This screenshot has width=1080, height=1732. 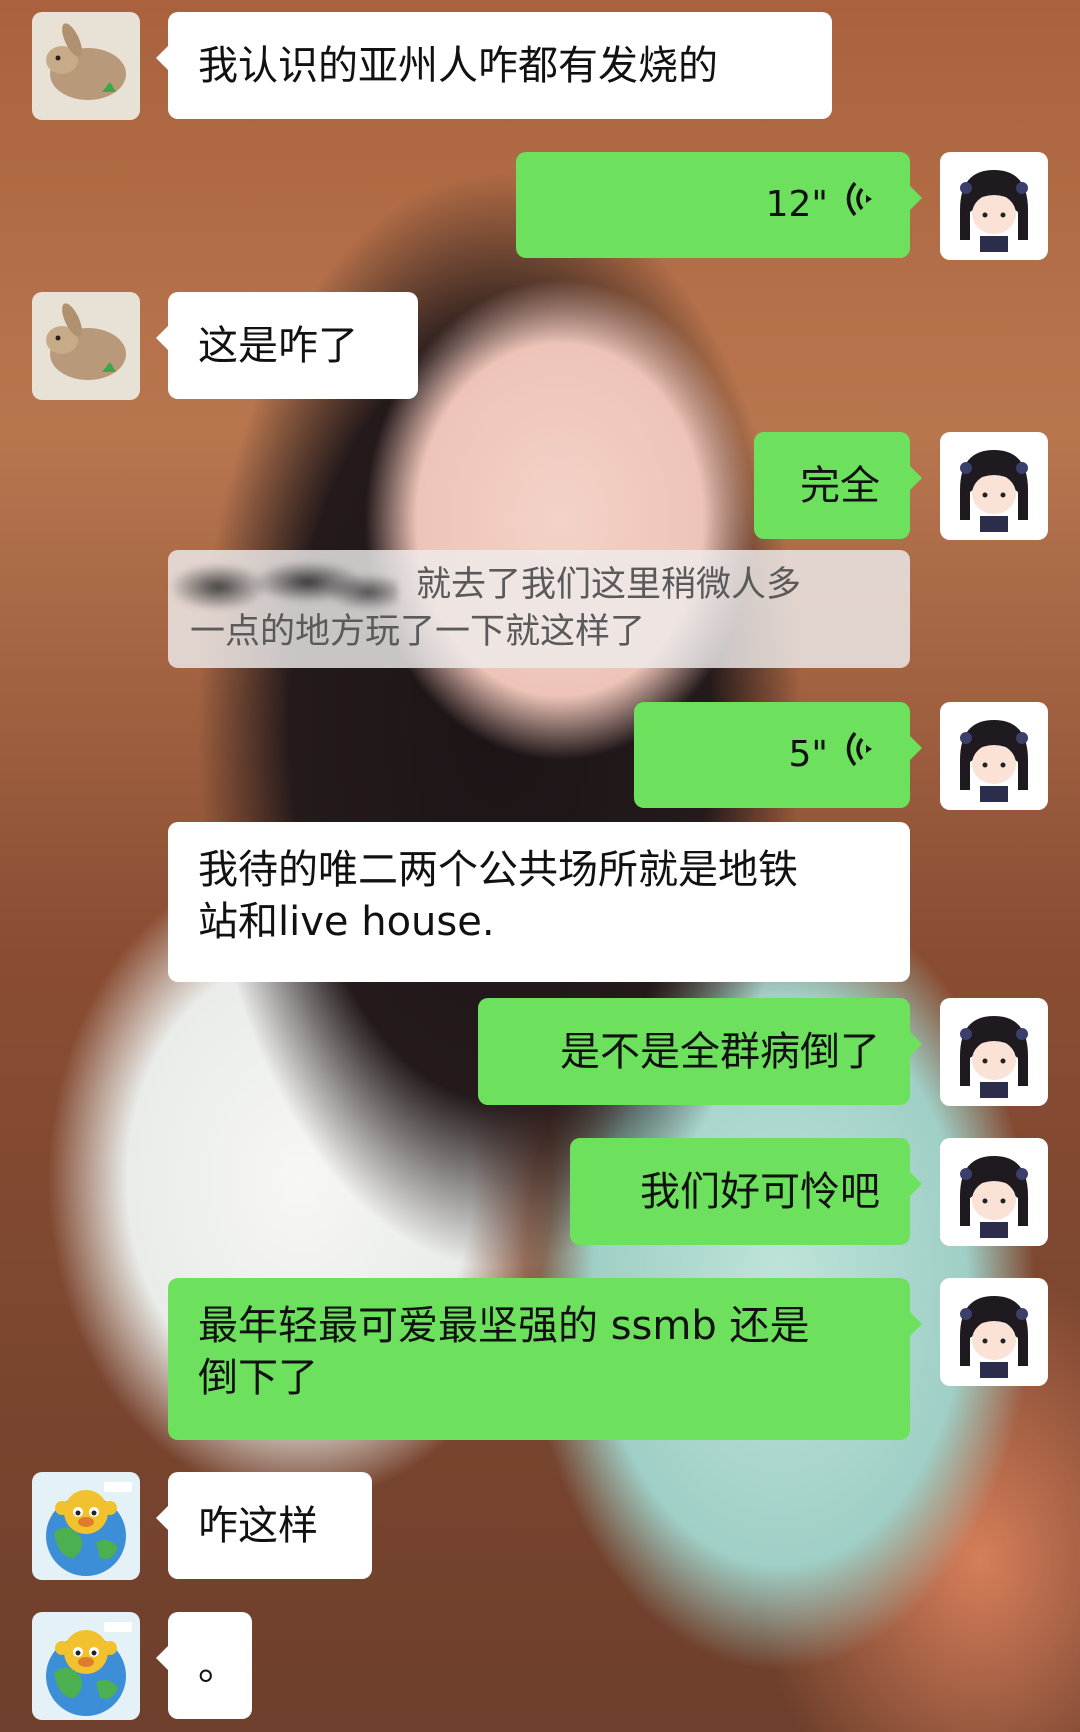 What do you see at coordinates (504, 1326) in the screenshot?
I see `message-text-line1: 最年轻最可爱最坚强的 ssmb 还是` at bounding box center [504, 1326].